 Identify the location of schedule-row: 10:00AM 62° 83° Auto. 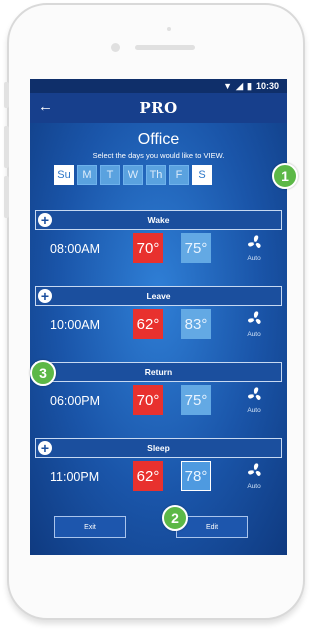
(158, 326).